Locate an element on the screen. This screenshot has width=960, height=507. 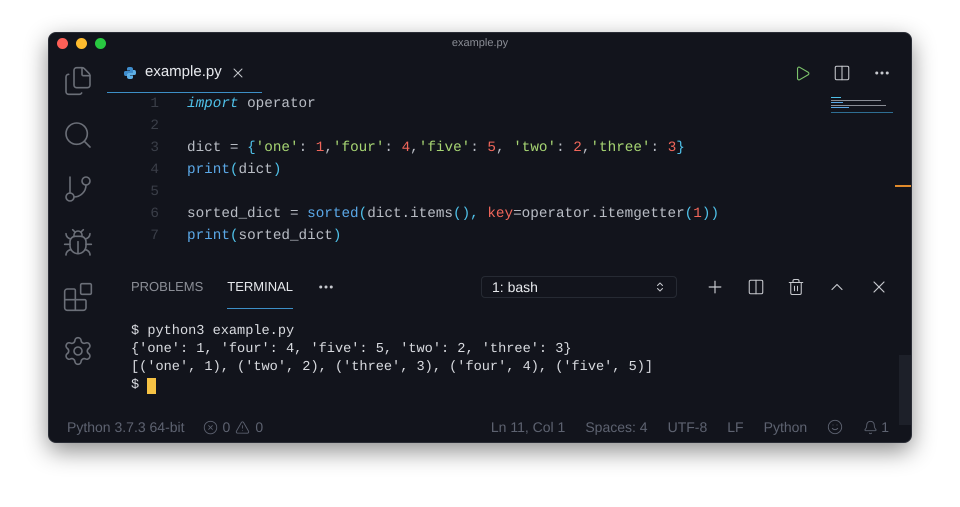
panel-tab: TERMINAL is located at coordinates (260, 287).